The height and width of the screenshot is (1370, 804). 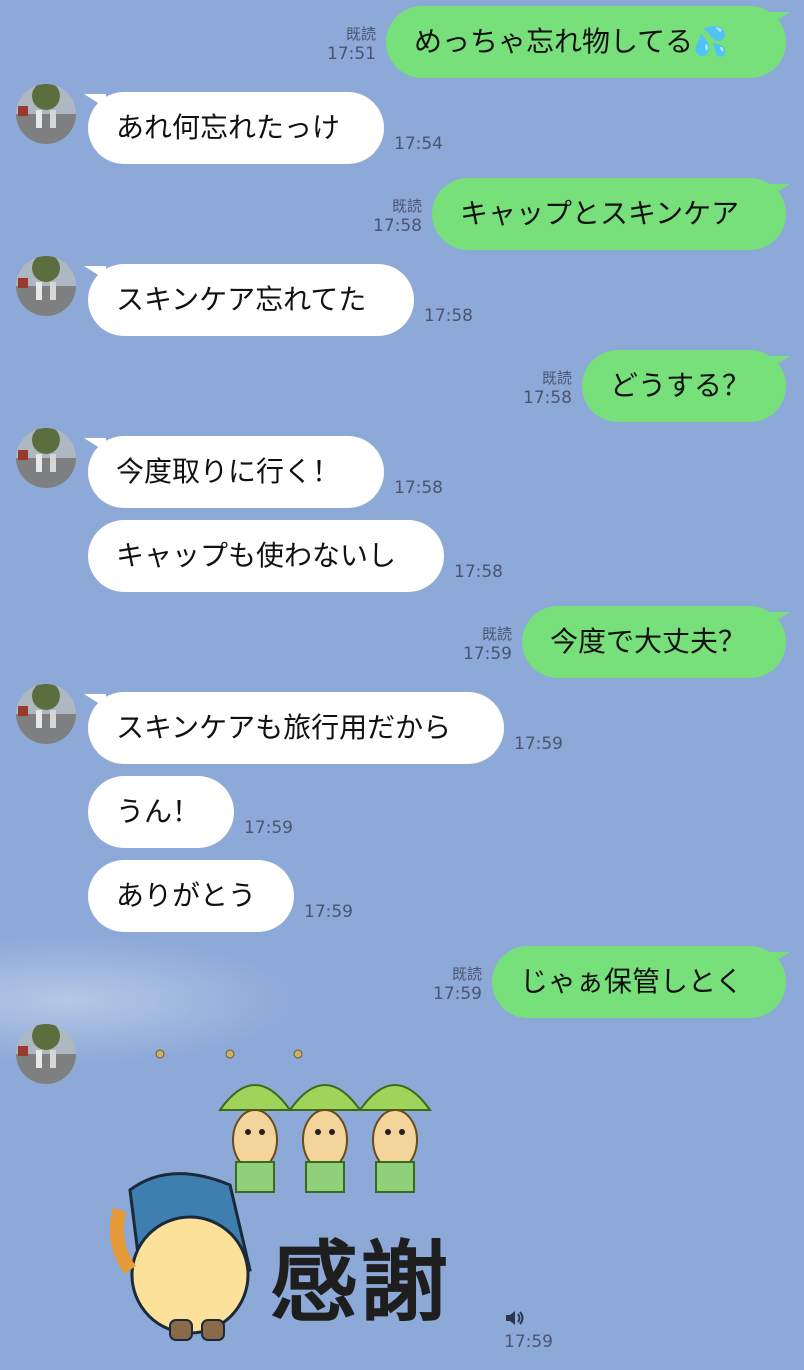 What do you see at coordinates (515, 1318) in the screenshot?
I see `speaker-icon` at bounding box center [515, 1318].